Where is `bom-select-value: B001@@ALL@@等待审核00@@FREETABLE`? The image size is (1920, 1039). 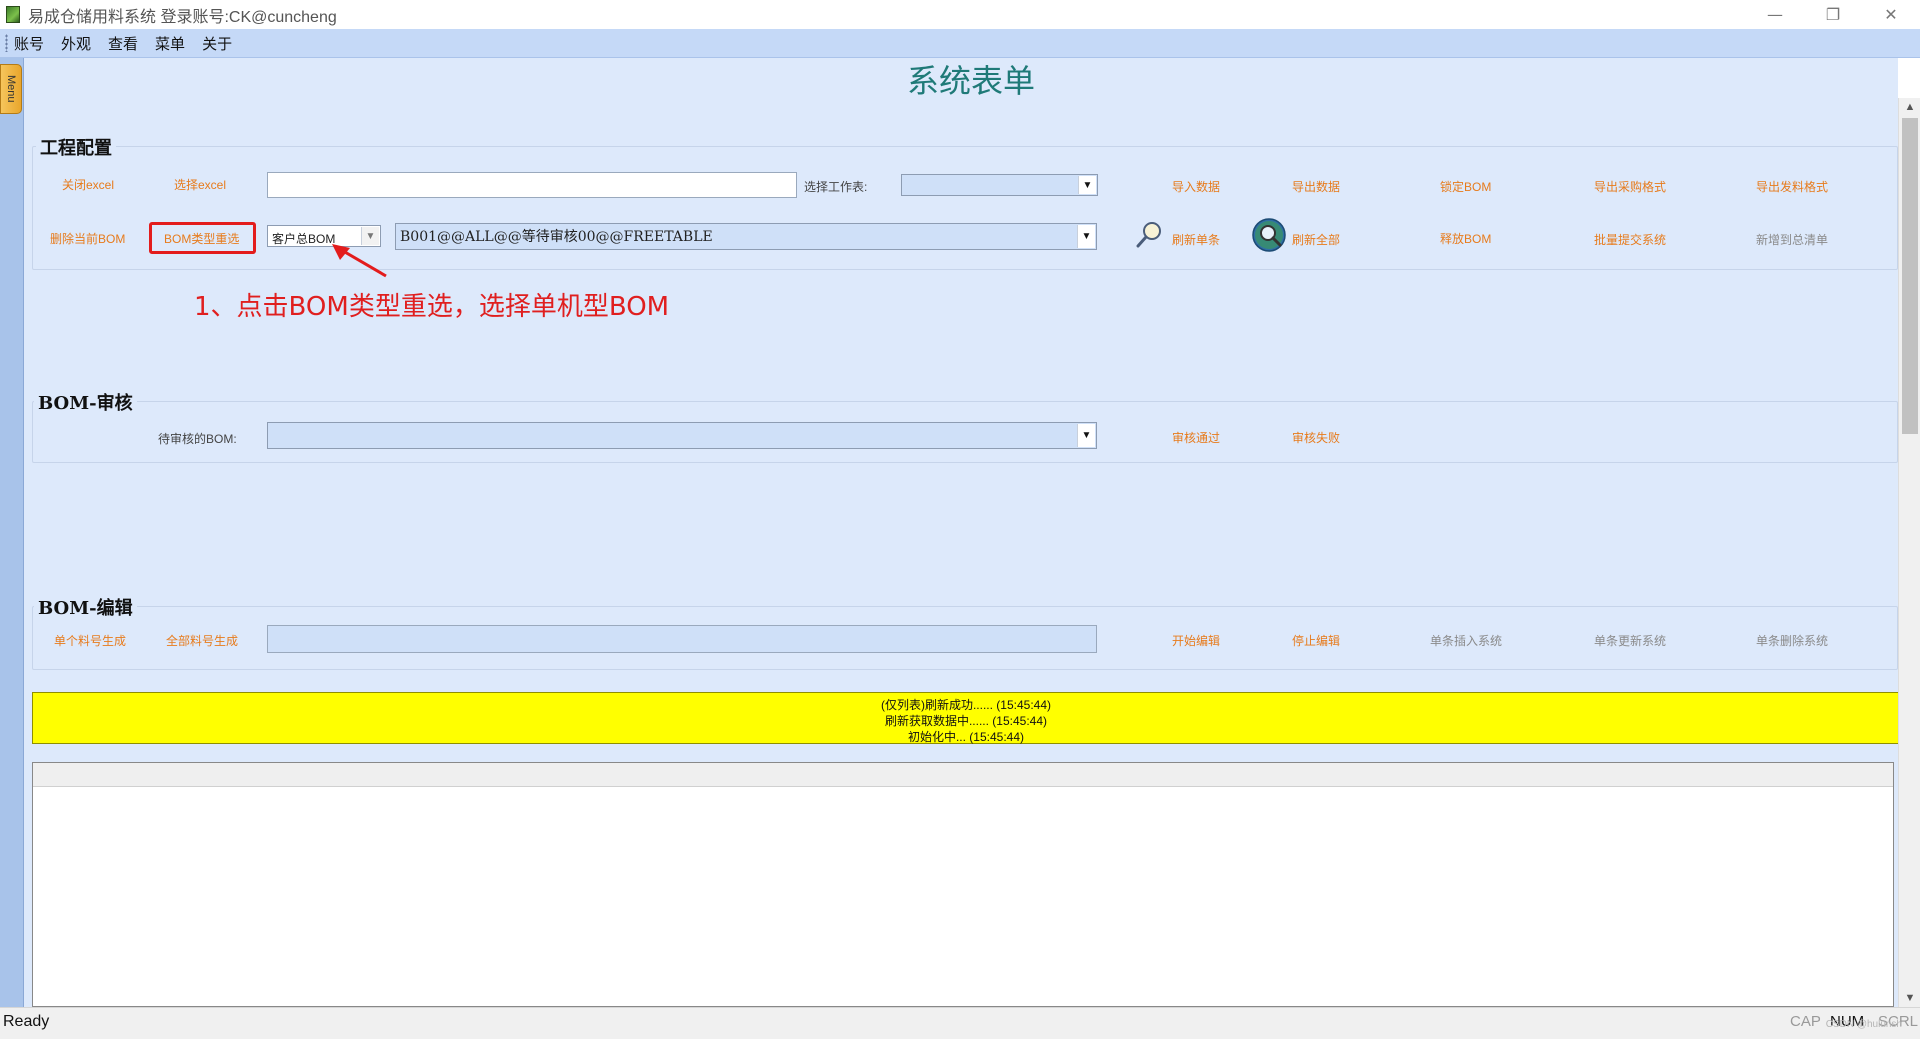 bom-select-value: B001@@ALL@@等待审核00@@FREETABLE is located at coordinates (556, 237).